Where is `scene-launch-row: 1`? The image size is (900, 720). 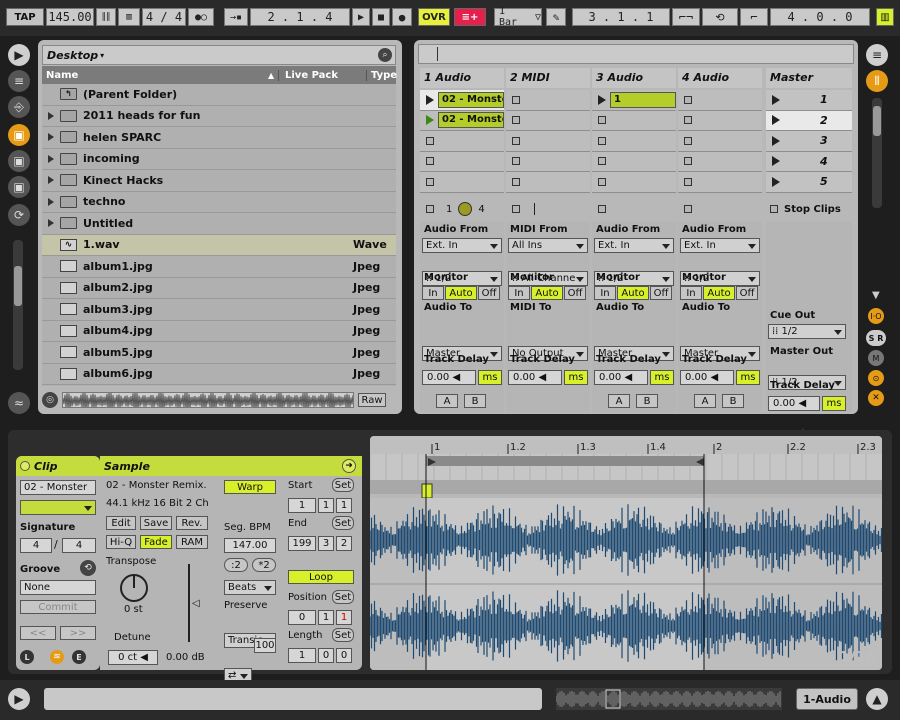 scene-launch-row: 1 is located at coordinates (809, 100).